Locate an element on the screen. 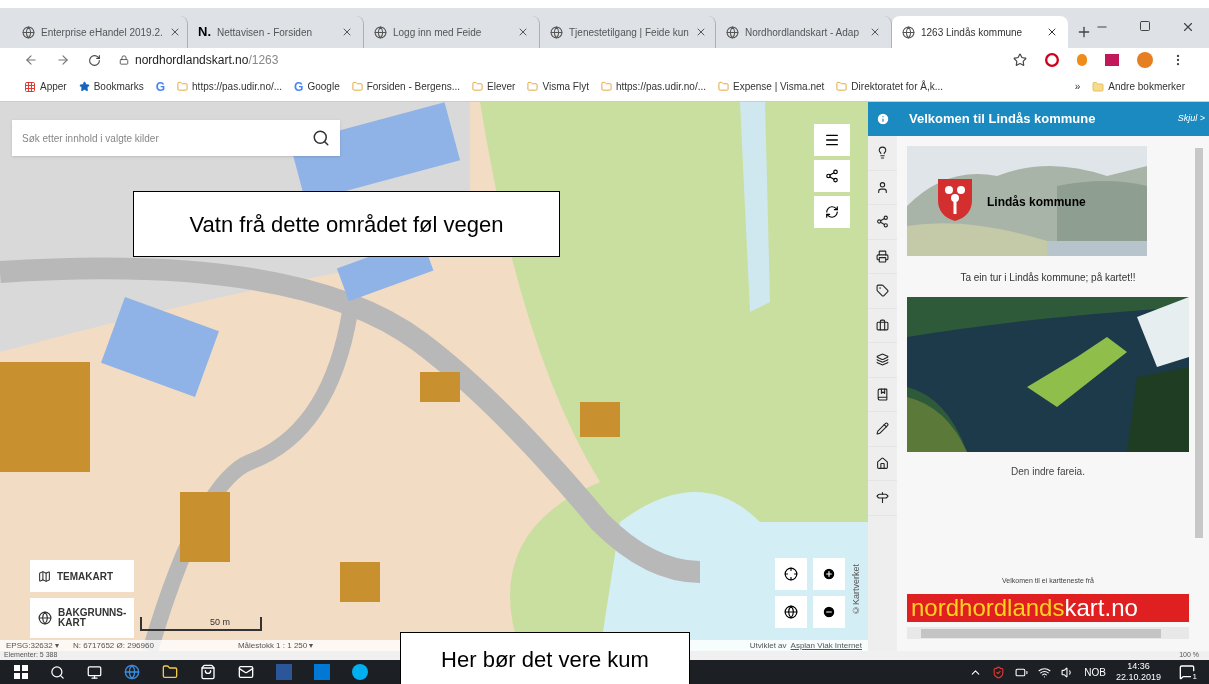 This screenshot has width=1209, height=684. lock-icon is located at coordinates (124, 60).